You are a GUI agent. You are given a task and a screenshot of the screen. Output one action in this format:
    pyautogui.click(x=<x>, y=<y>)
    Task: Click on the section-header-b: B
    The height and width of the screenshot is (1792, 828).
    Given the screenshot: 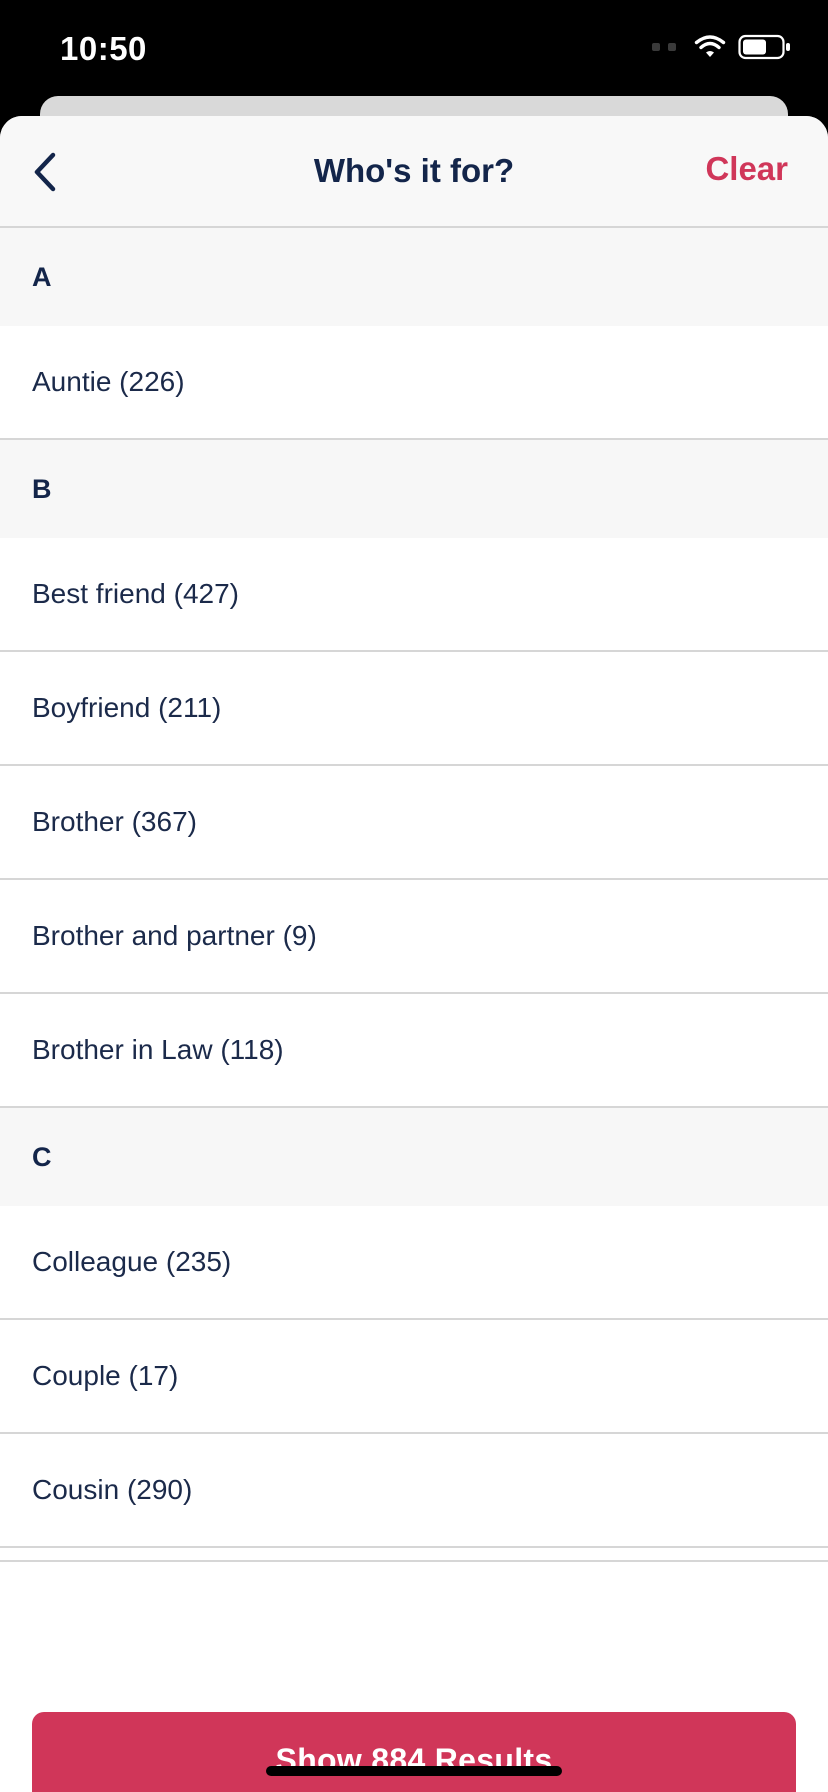 What is the action you would take?
    pyautogui.click(x=414, y=489)
    